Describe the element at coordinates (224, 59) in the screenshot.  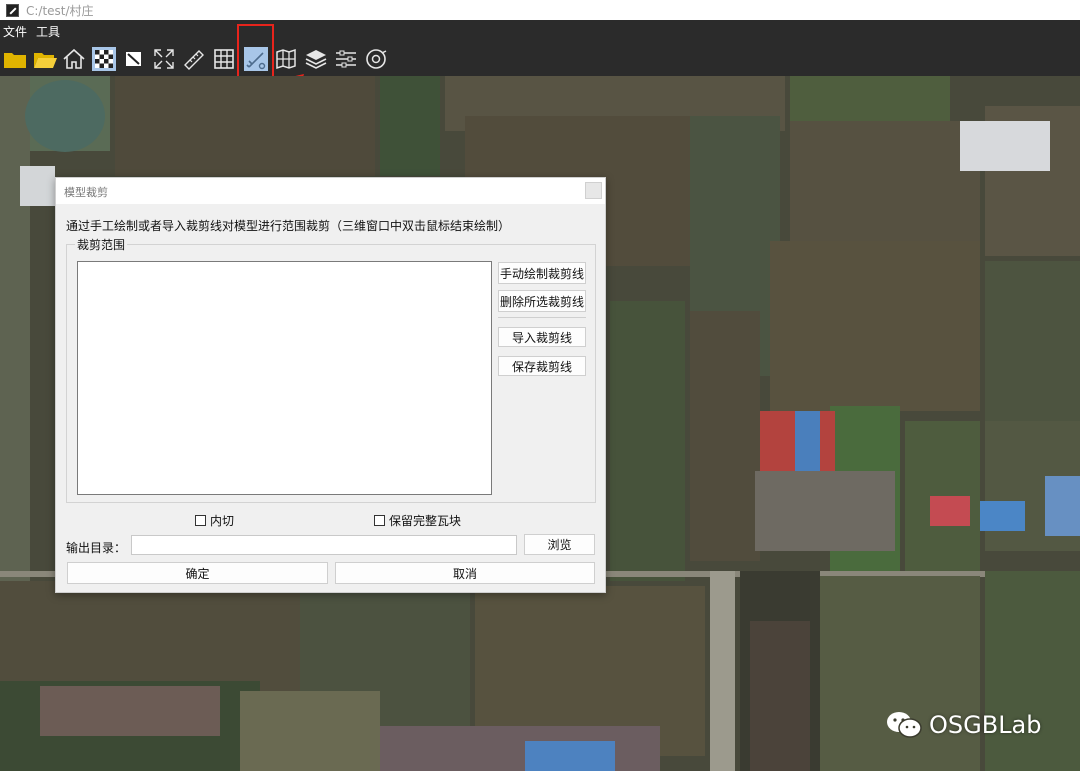
I see `grid-icon` at that location.